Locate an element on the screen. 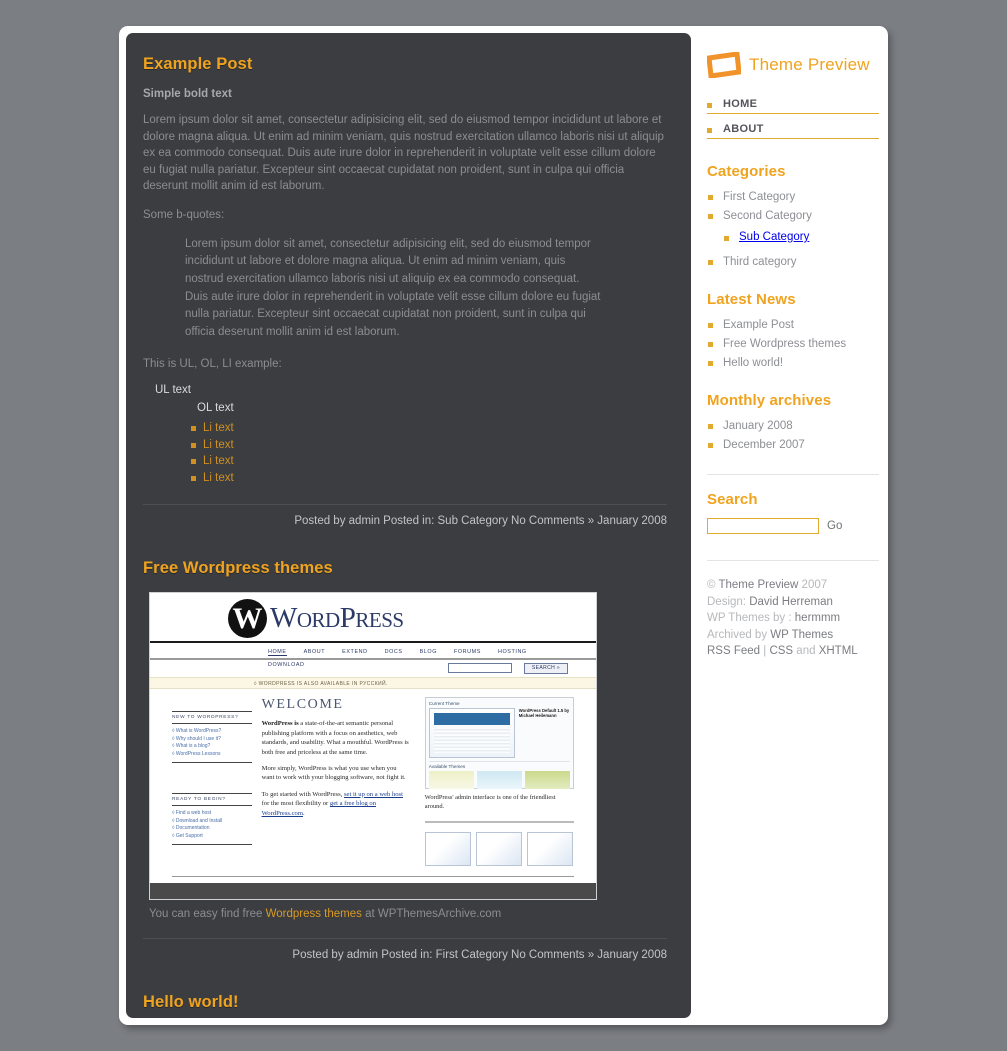 The image size is (1007, 1051). categories-list: First Category Second Category is located at coordinates (793, 206).